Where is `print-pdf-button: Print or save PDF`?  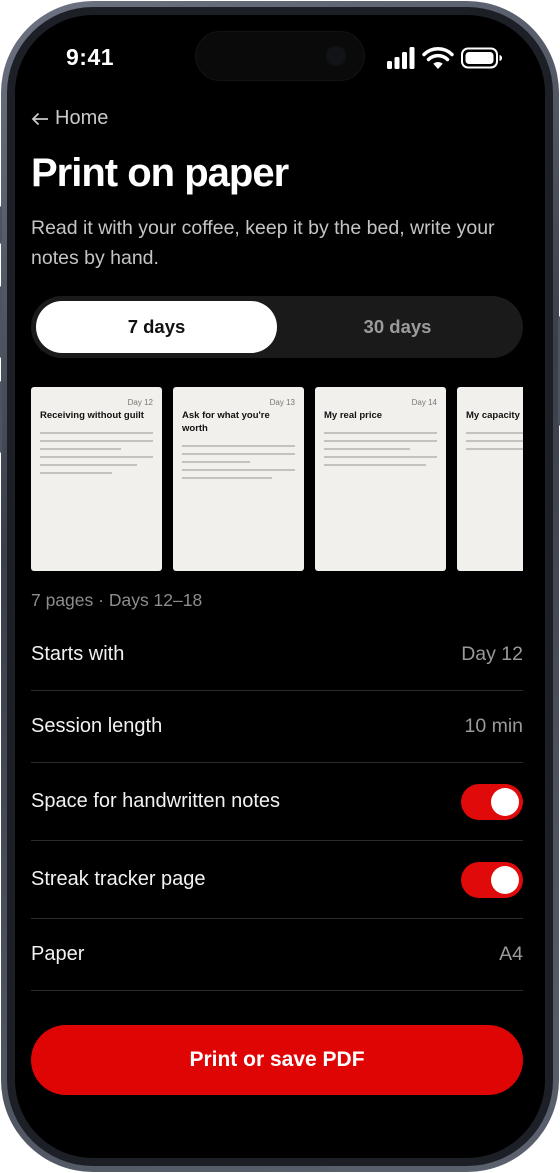 print-pdf-button: Print or save PDF is located at coordinates (277, 1060).